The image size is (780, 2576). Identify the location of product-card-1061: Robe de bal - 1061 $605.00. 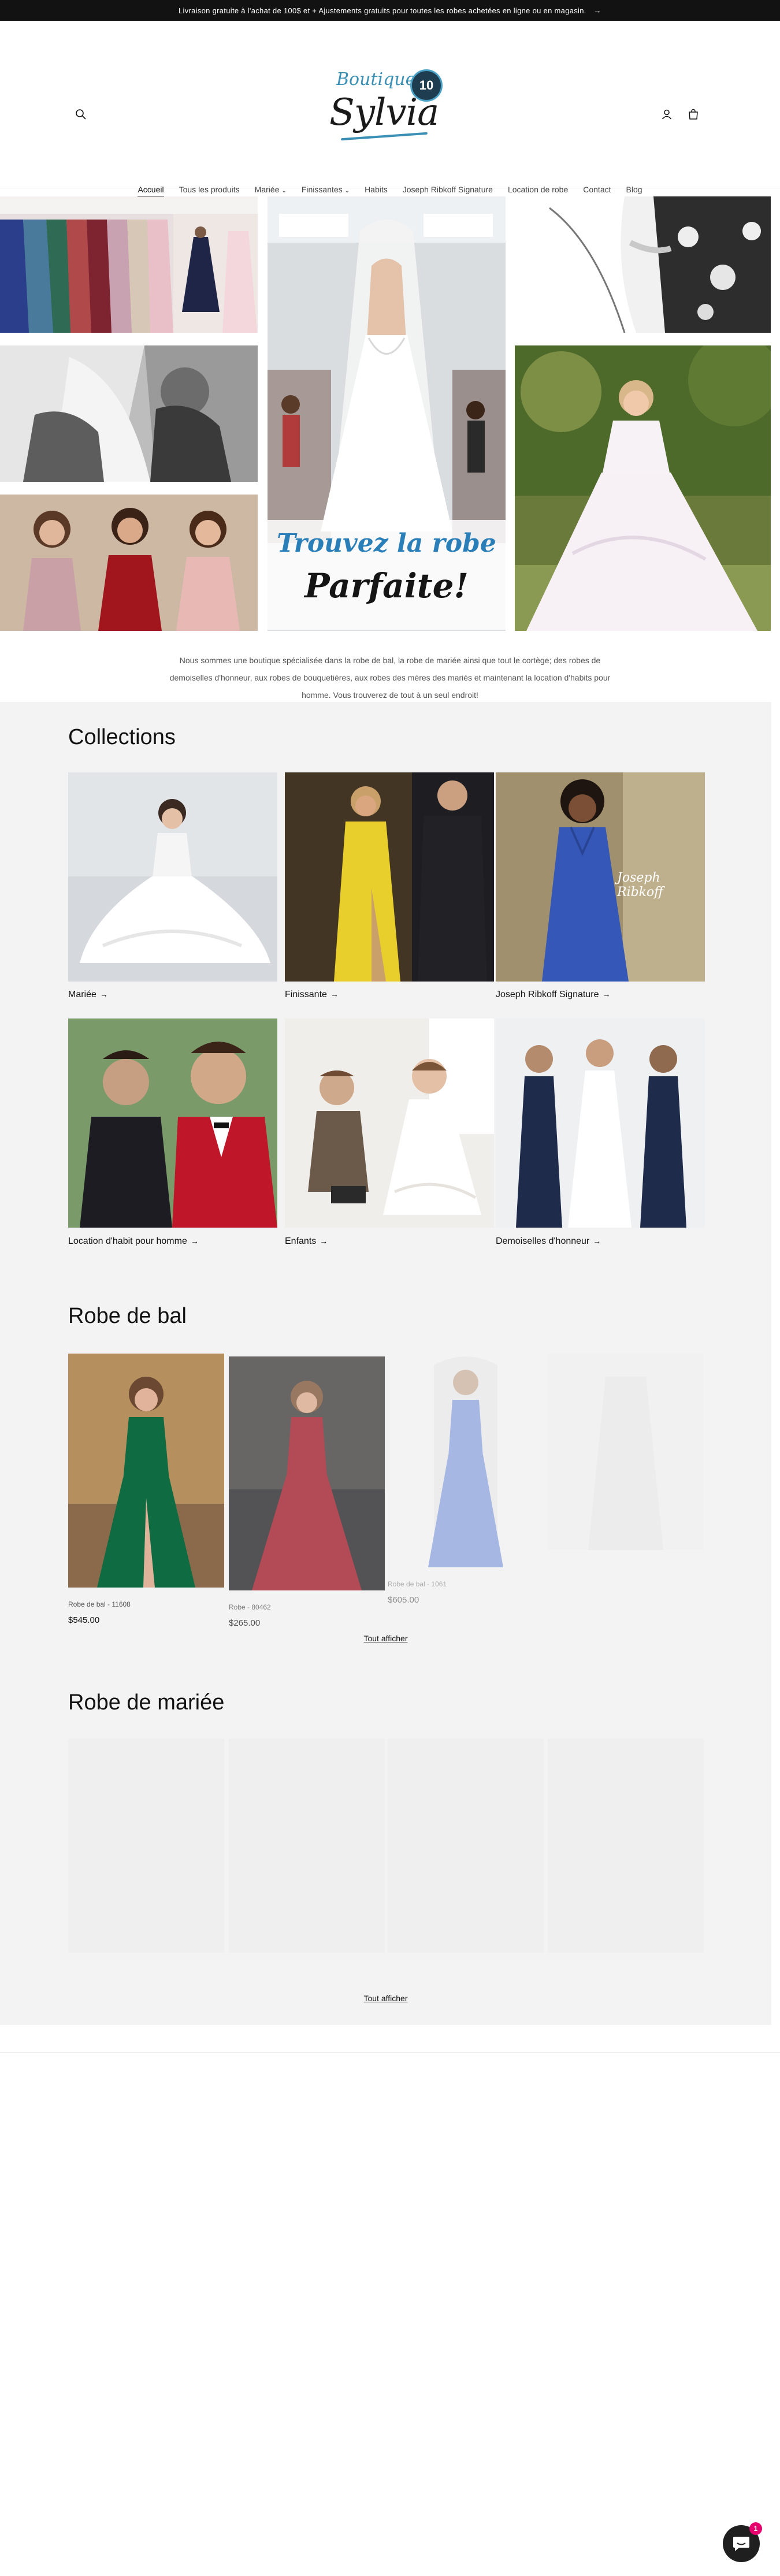
(466, 1479).